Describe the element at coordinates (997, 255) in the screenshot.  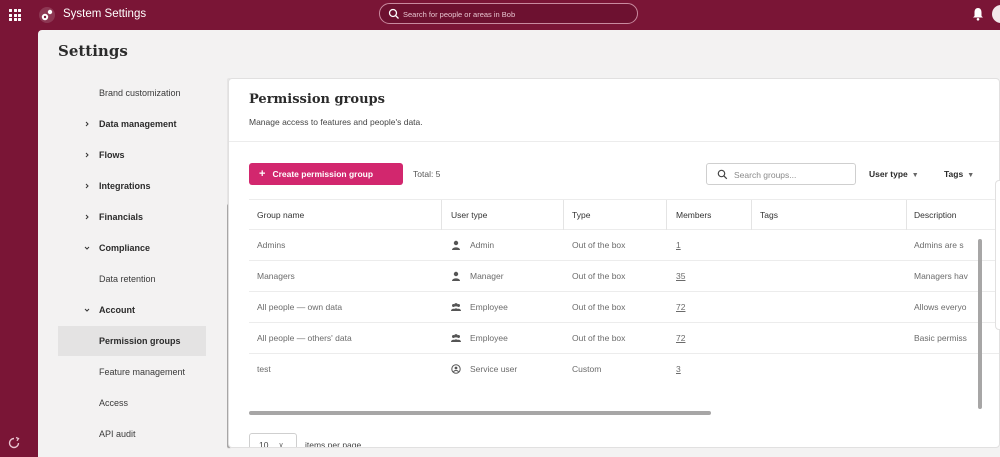
I see `side-popover-edge` at that location.